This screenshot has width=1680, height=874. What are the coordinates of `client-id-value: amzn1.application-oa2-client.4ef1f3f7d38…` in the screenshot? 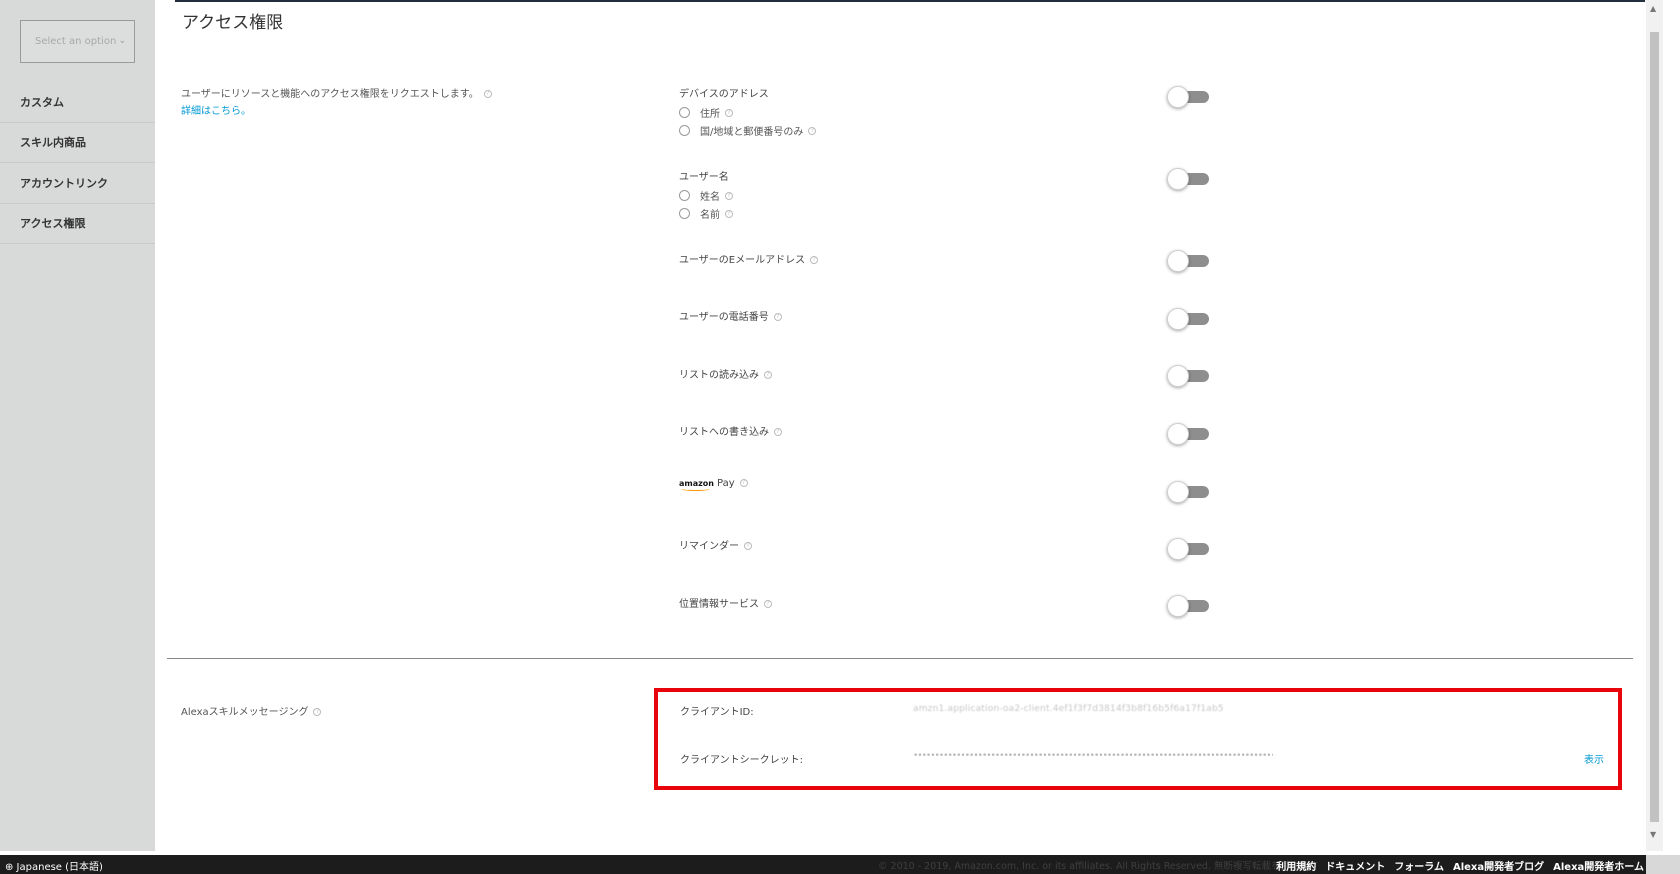 It's located at (1068, 709).